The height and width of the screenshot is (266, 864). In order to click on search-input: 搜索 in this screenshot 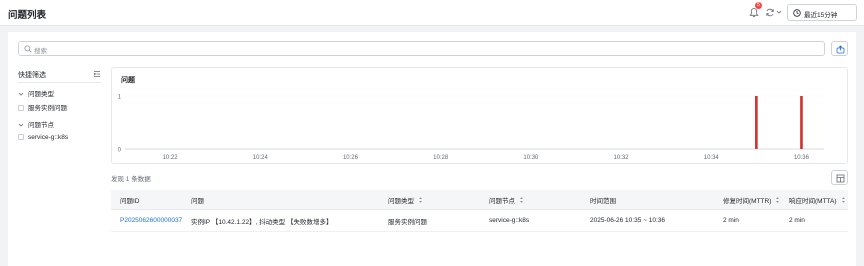, I will do `click(421, 48)`.